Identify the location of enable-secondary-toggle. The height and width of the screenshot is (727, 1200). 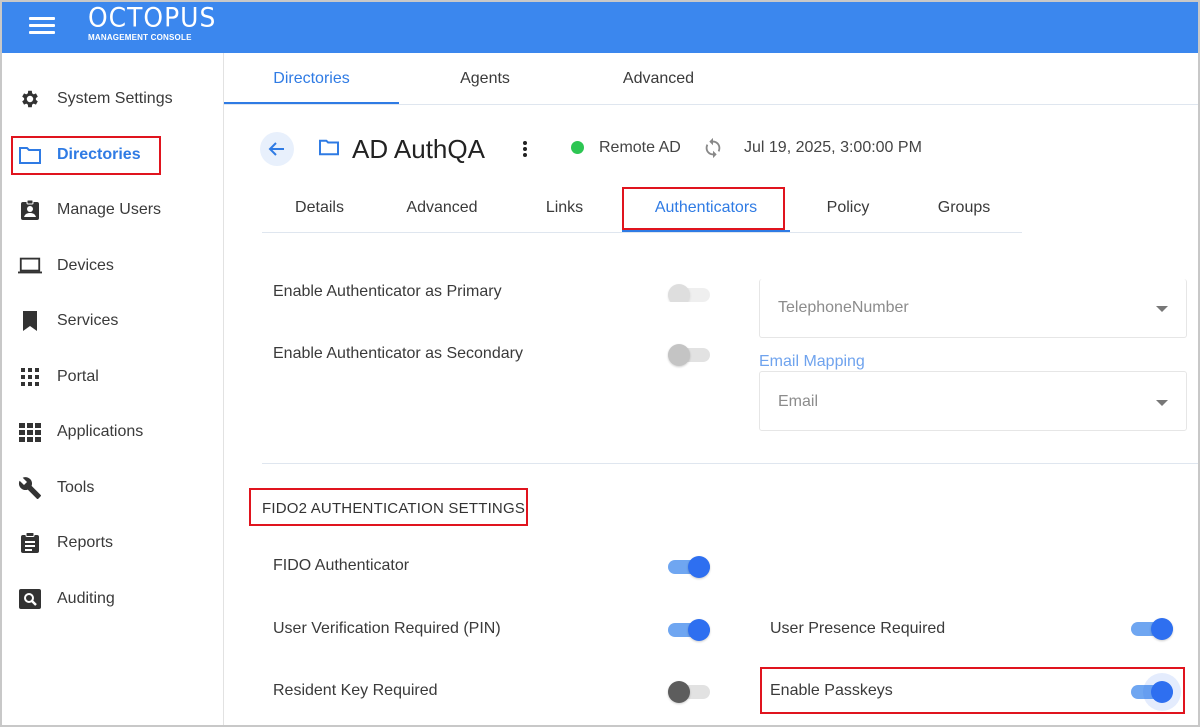
(689, 355).